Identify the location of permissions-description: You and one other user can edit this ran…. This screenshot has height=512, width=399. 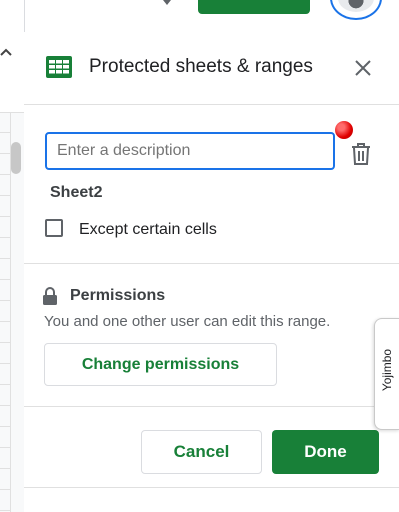
(187, 321).